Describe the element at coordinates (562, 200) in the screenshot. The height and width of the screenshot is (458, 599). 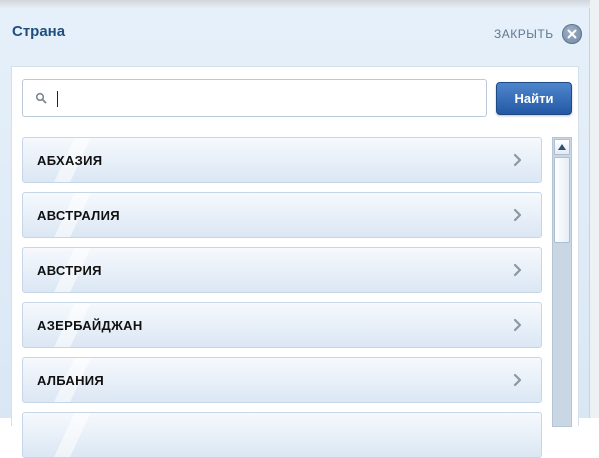
I see `scroll-thumb` at that location.